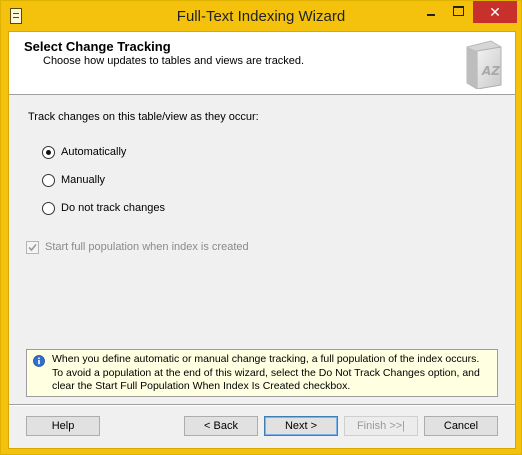  Describe the element at coordinates (48, 208) in the screenshot. I see `radio-do-not-track` at that location.